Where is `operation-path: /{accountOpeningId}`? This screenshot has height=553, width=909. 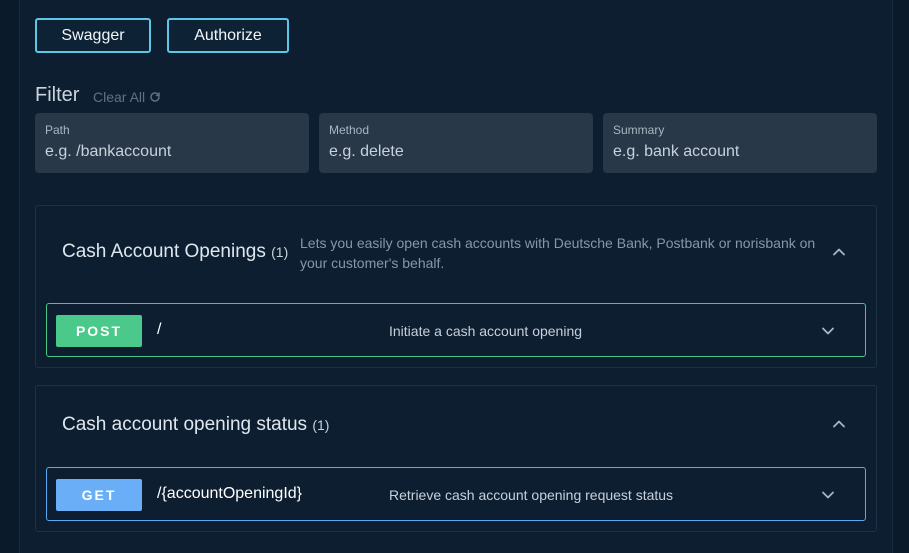
operation-path: /{accountOpeningId} is located at coordinates (230, 493).